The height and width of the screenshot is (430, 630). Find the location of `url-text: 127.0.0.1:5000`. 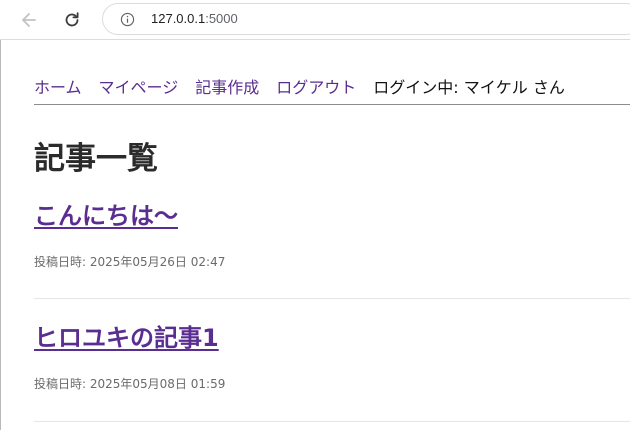

url-text: 127.0.0.1:5000 is located at coordinates (194, 18).